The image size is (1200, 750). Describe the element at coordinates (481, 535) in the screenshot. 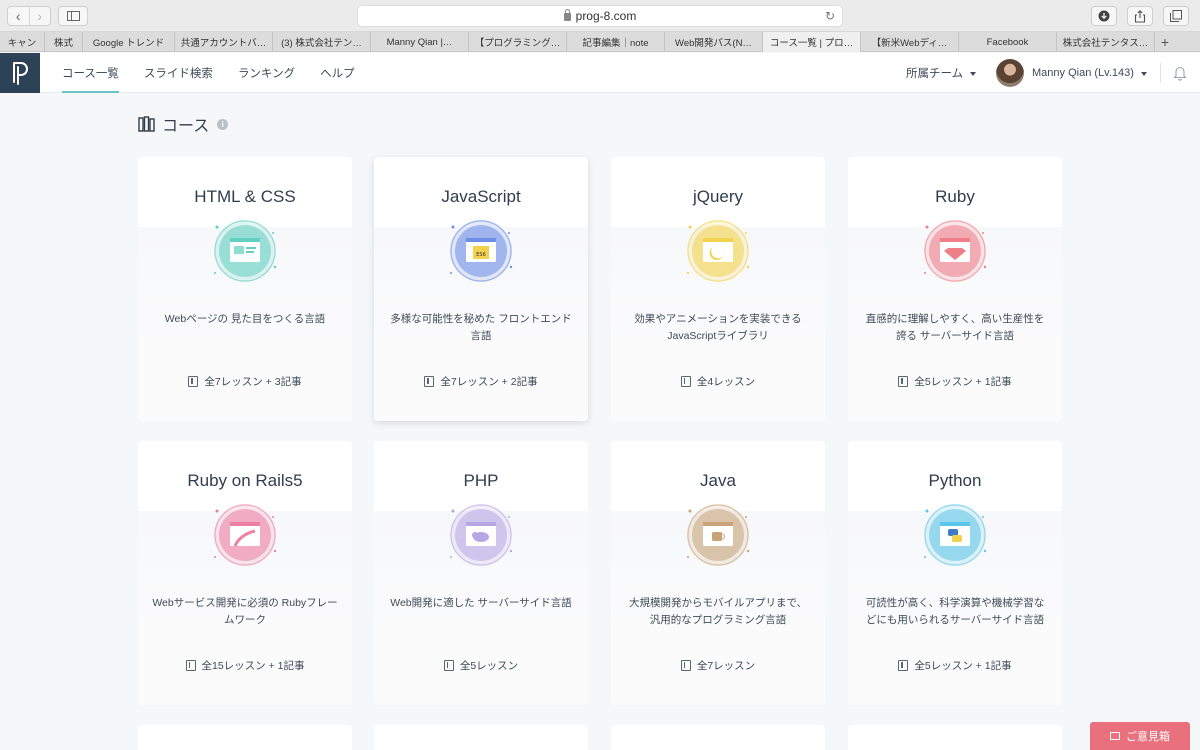

I see `php-elephant-icon` at that location.